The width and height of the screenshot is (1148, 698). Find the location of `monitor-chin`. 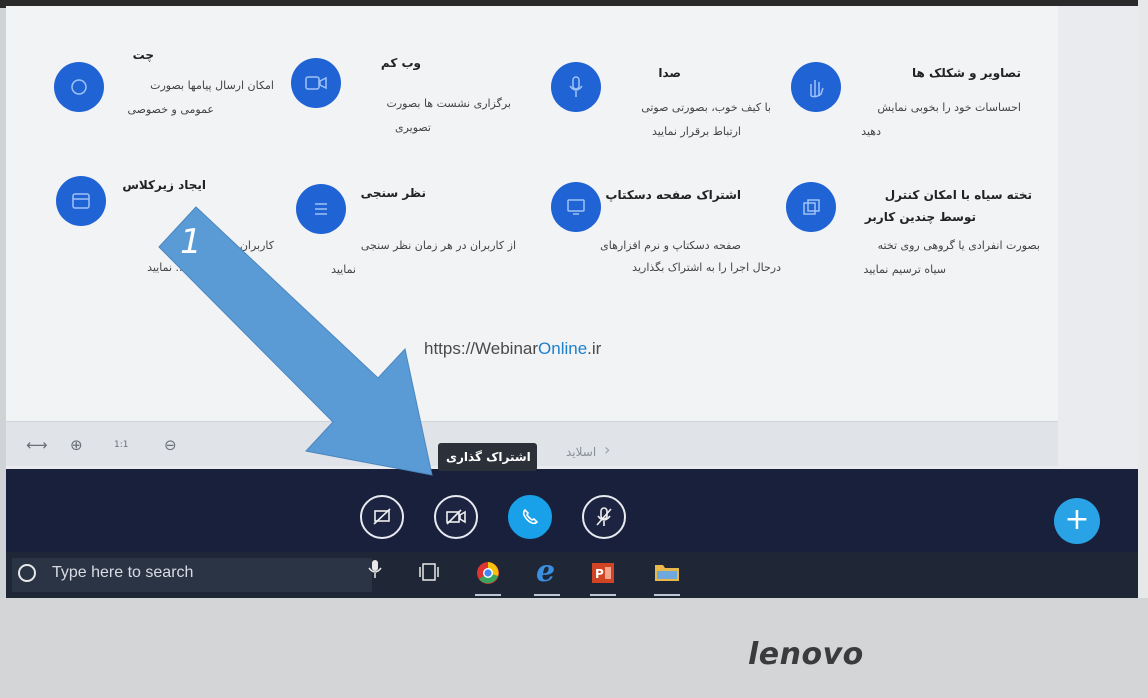

monitor-chin is located at coordinates (574, 648).